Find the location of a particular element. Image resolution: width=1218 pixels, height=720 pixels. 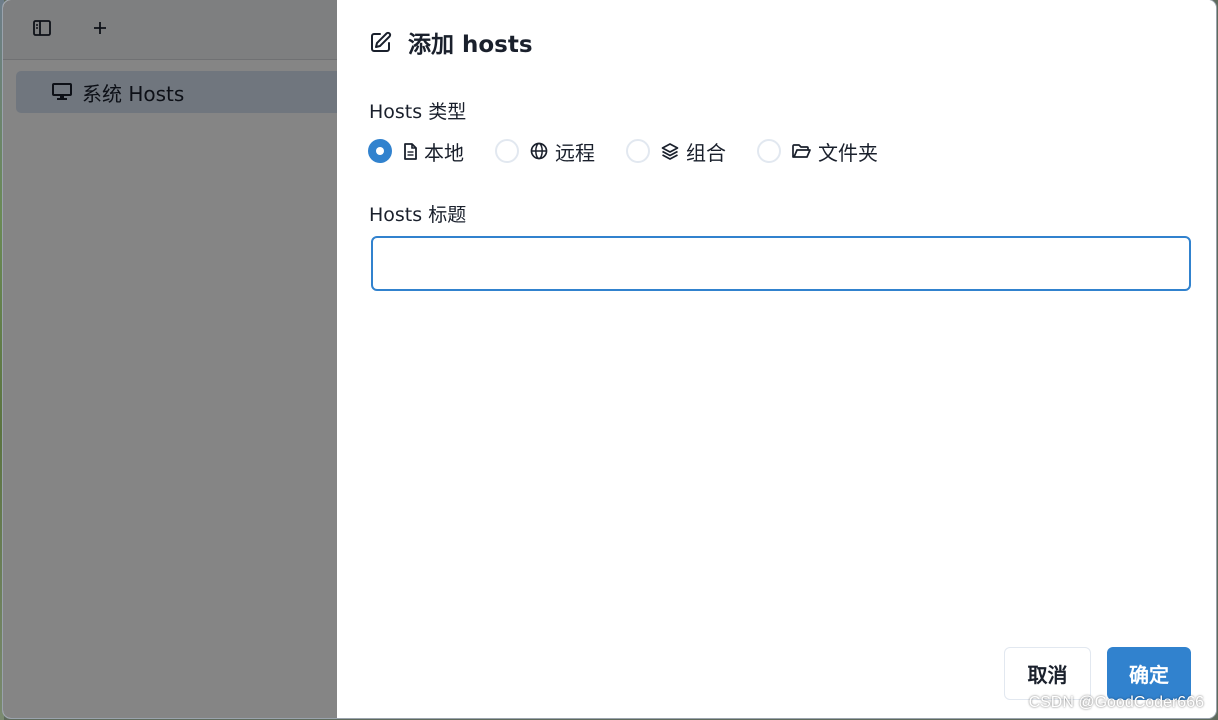

radio-combination: 组合 is located at coordinates (676, 151).